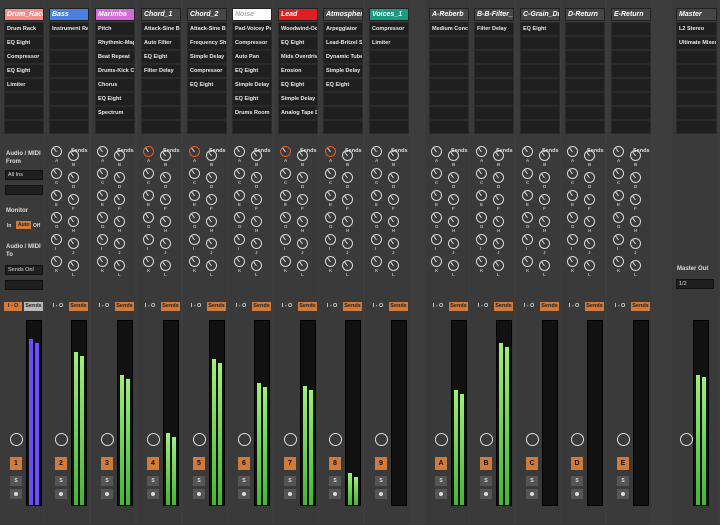 The height and width of the screenshot is (525, 720). I want to click on device-slot: Compressor, so click(207, 71).